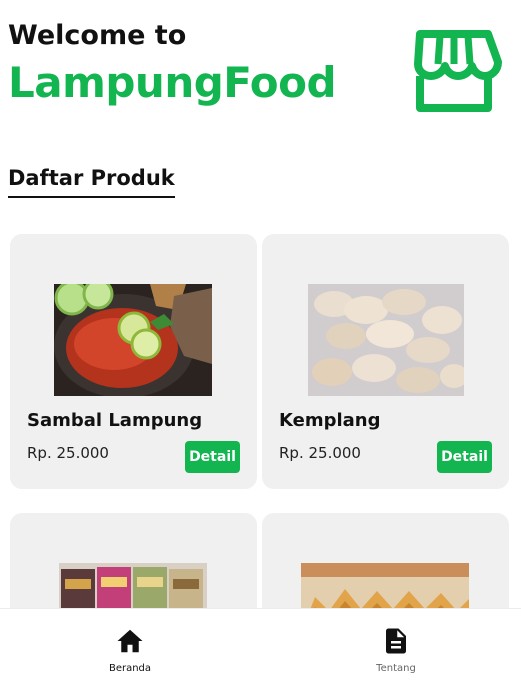 Image resolution: width=521 pixels, height=689 pixels. What do you see at coordinates (130, 641) in the screenshot?
I see `home-icon` at bounding box center [130, 641].